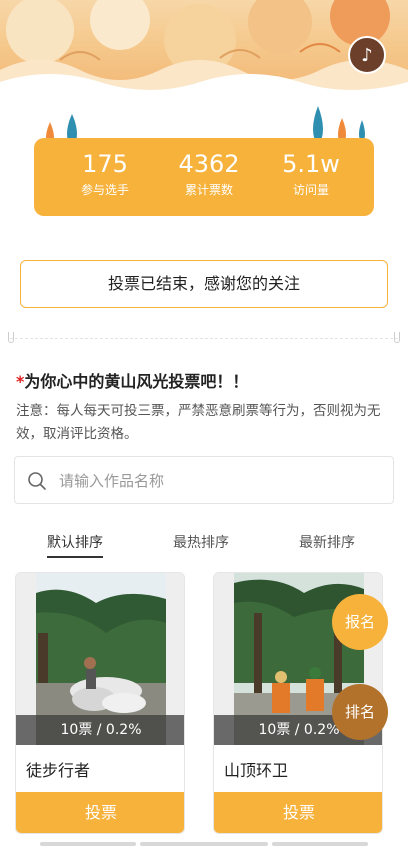 This screenshot has width=408, height=846. I want to click on search-box, so click(204, 480).